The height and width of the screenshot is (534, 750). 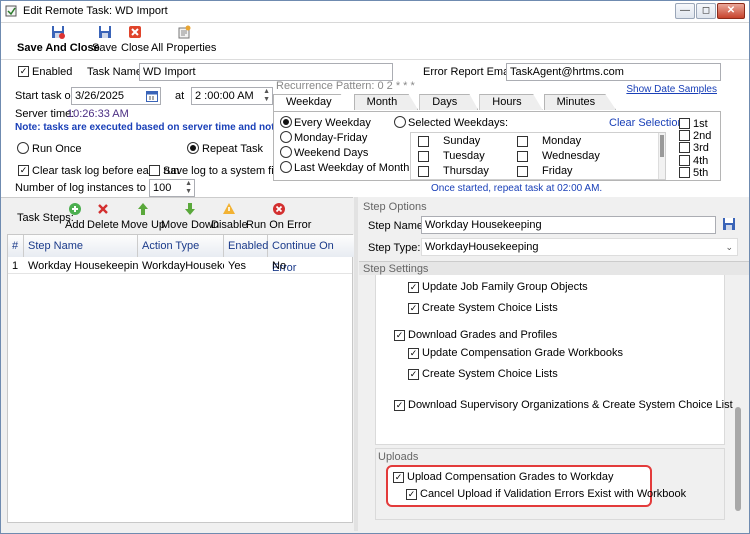 What do you see at coordinates (568, 225) in the screenshot?
I see `step-name-input: Workday Housekeeping` at bounding box center [568, 225].